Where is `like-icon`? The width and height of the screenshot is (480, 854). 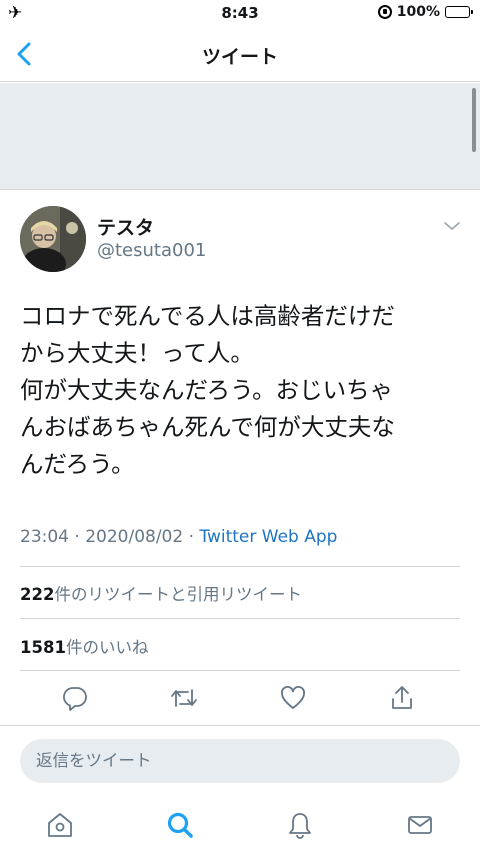
like-icon is located at coordinates (293, 697).